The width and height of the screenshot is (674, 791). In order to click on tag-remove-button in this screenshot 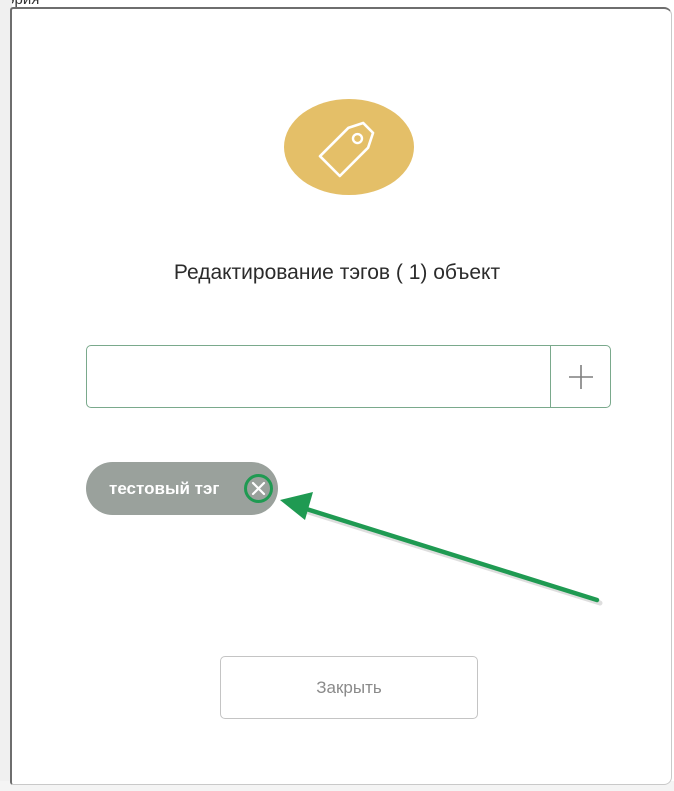, I will do `click(258, 488)`.